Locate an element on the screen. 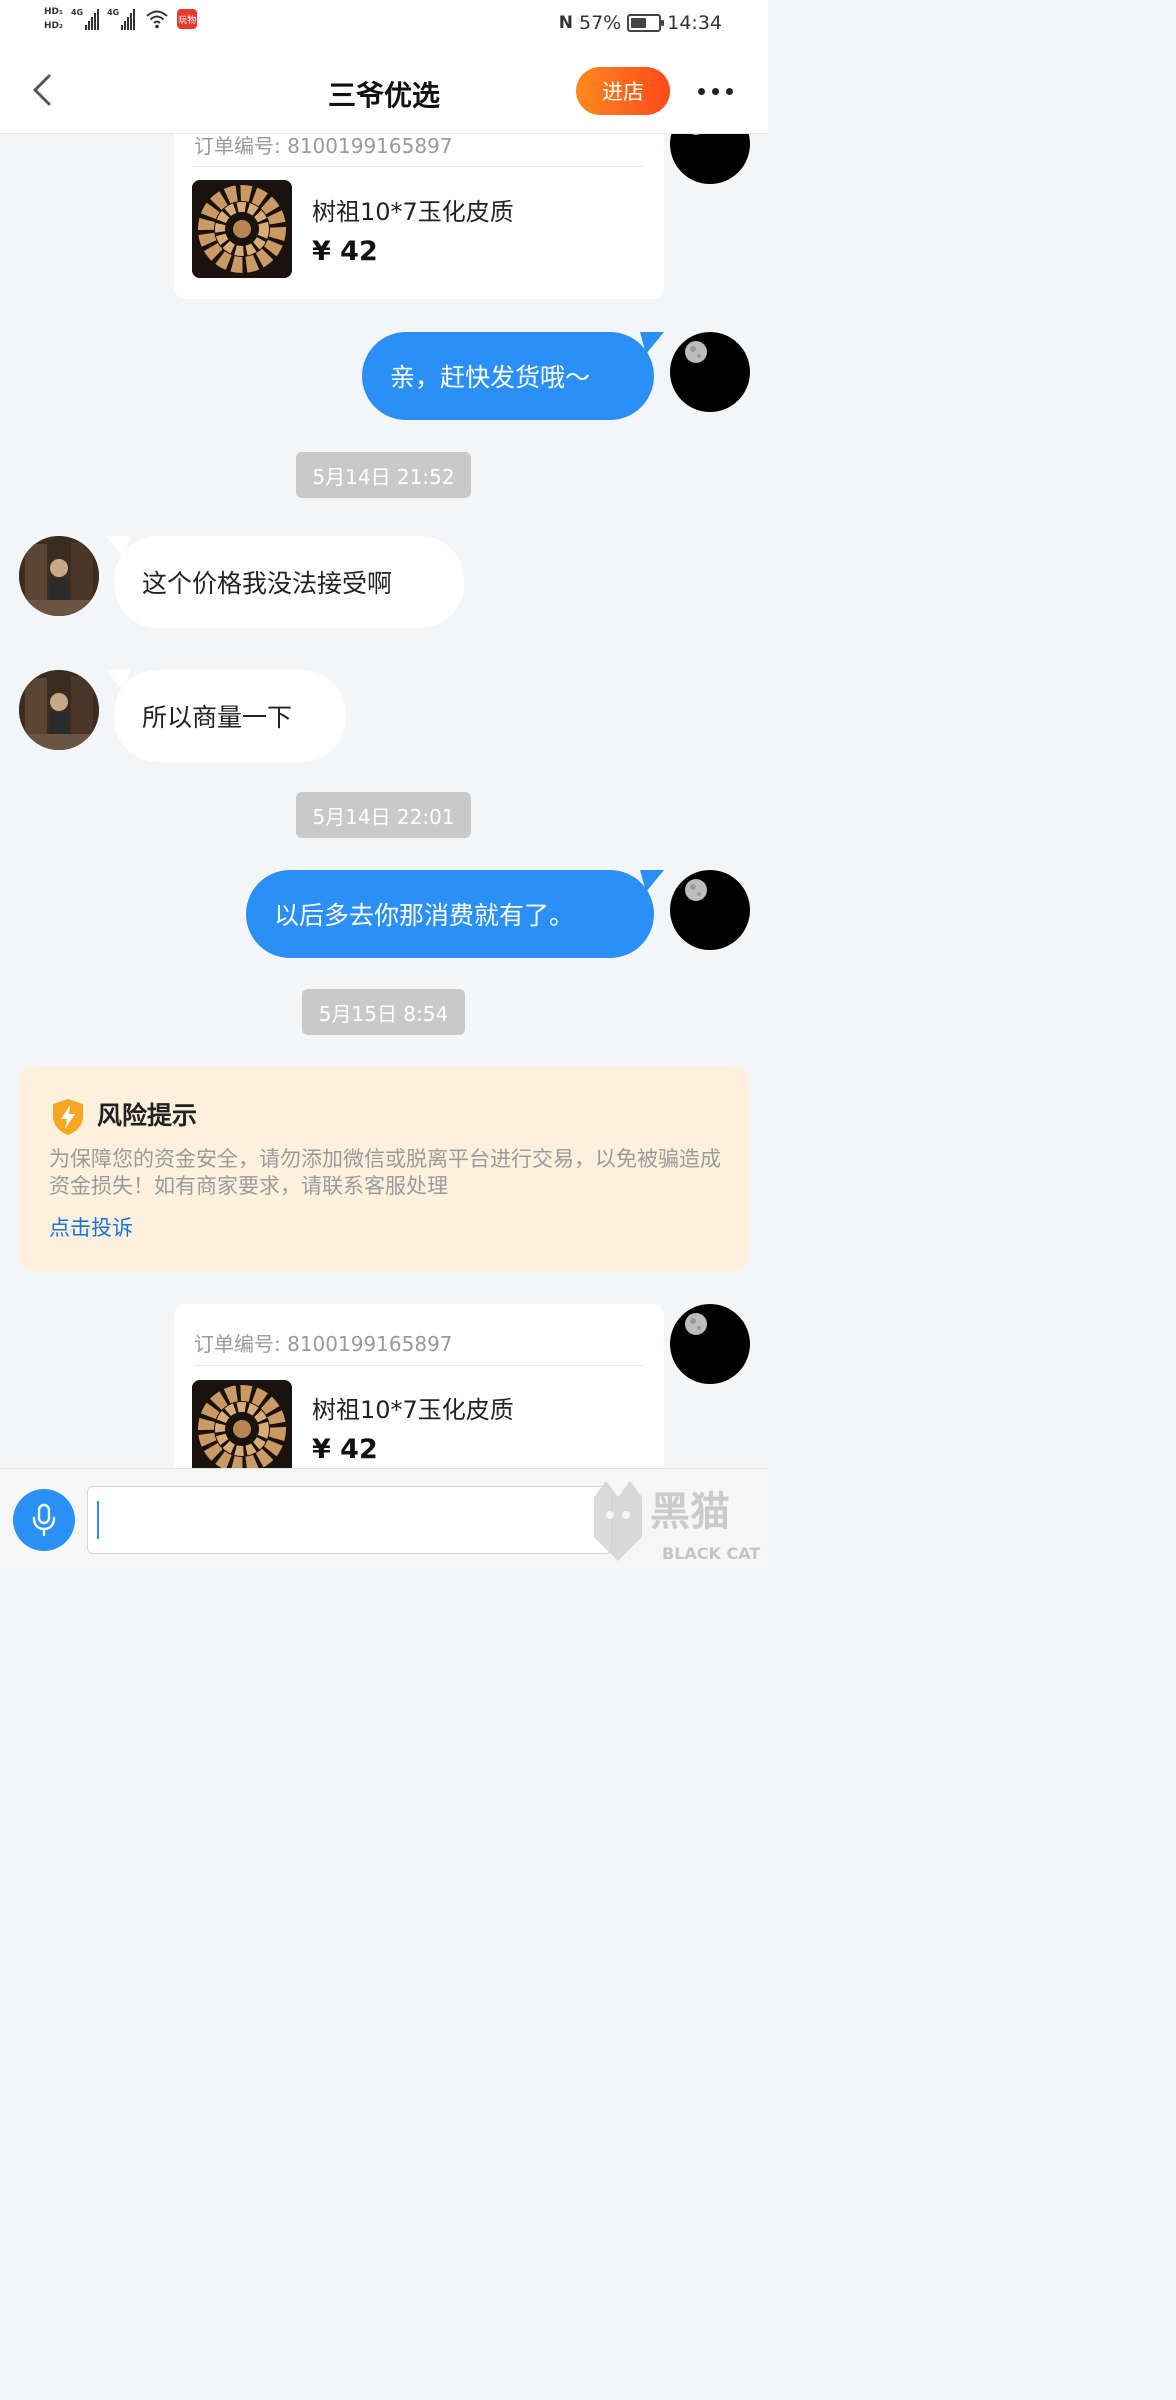 Image resolution: width=1176 pixels, height=2400 pixels. text-caret is located at coordinates (98, 1520).